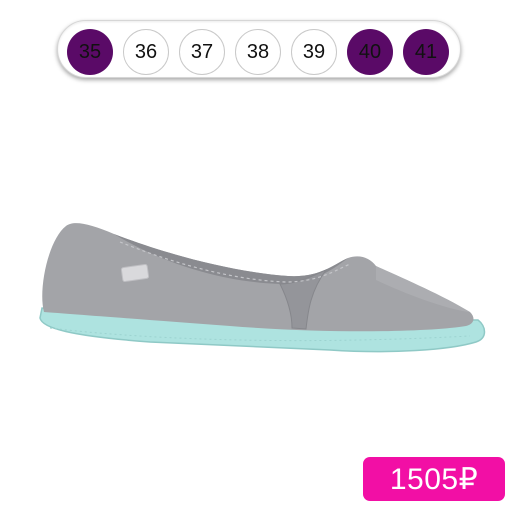 This screenshot has width=520, height=520. I want to click on size-option-35: 35, so click(90, 52).